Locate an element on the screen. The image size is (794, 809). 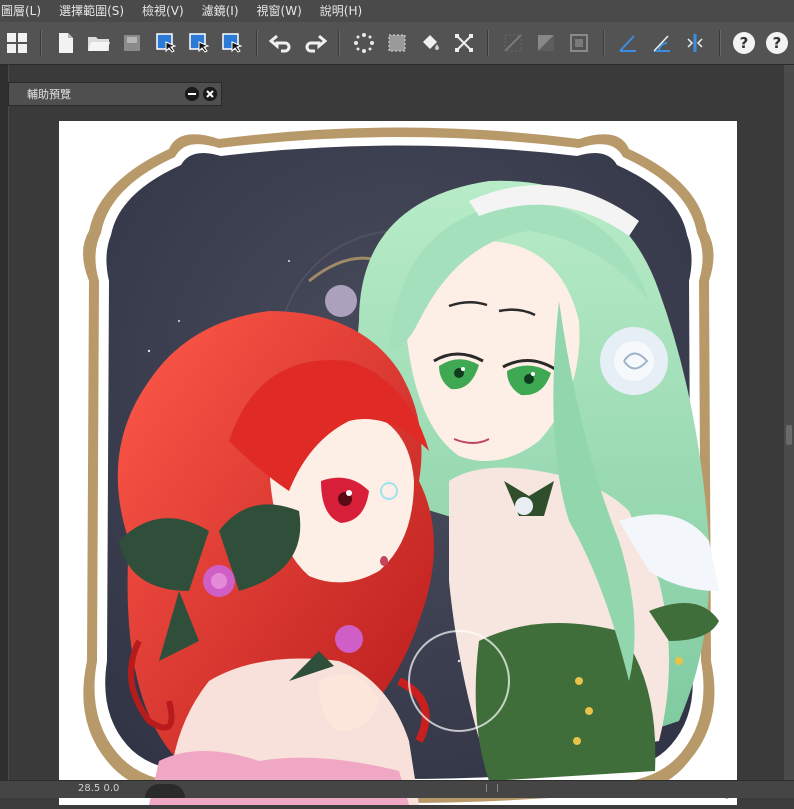
crop-frame-icon is located at coordinates (579, 43).